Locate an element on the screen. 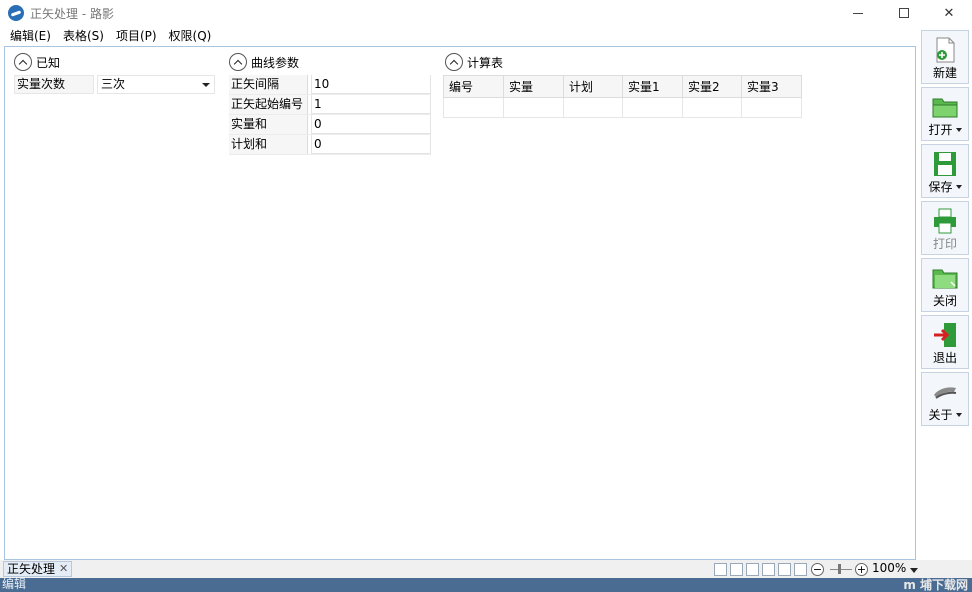 This screenshot has width=972, height=592. known-section-header: 已知 is located at coordinates (37, 62).